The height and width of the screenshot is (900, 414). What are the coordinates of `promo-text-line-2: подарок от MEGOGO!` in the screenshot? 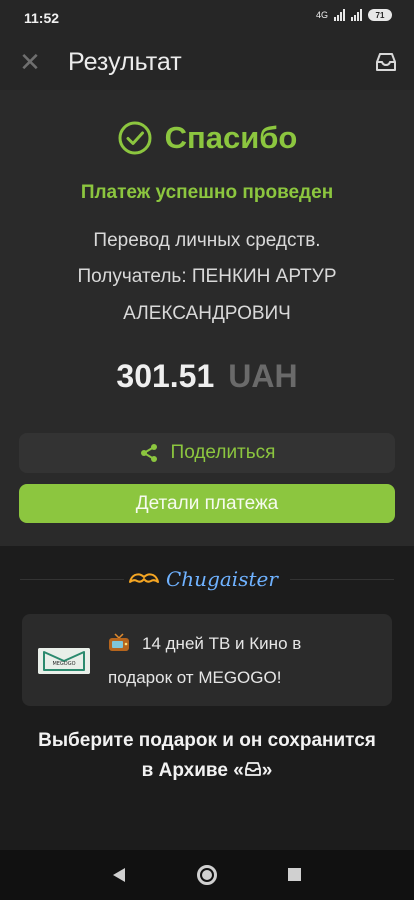 It's located at (195, 677).